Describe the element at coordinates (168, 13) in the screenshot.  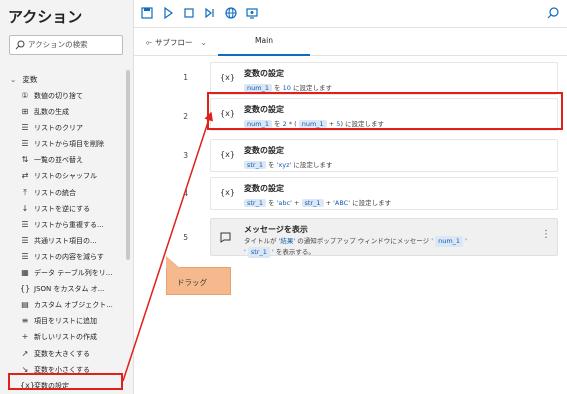
I see `run-icon` at that location.